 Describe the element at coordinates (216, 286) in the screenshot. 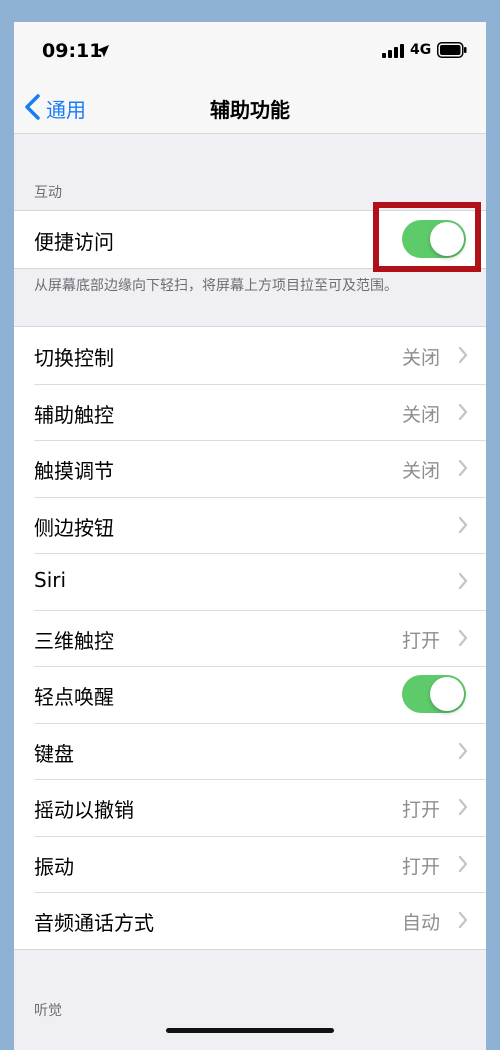

I see `reachability-footer: 从屏幕底部边缘向下轻扫，将屏幕上方项目拉至可及范围。` at that location.